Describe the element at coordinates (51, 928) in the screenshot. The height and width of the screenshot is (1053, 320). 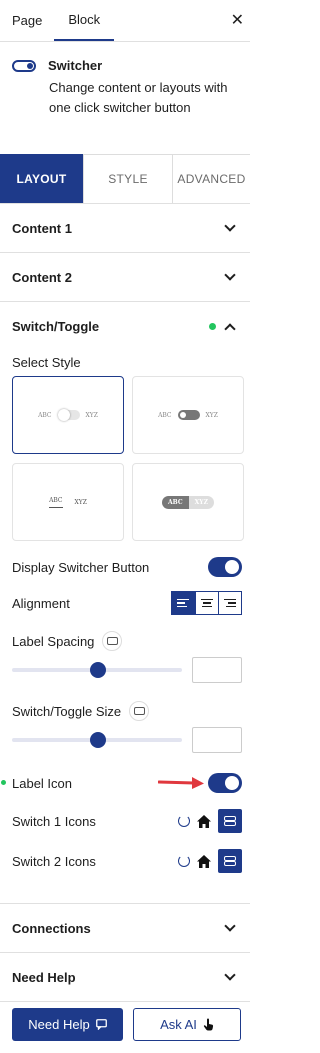
I see `panel-connections-label: Connections` at that location.